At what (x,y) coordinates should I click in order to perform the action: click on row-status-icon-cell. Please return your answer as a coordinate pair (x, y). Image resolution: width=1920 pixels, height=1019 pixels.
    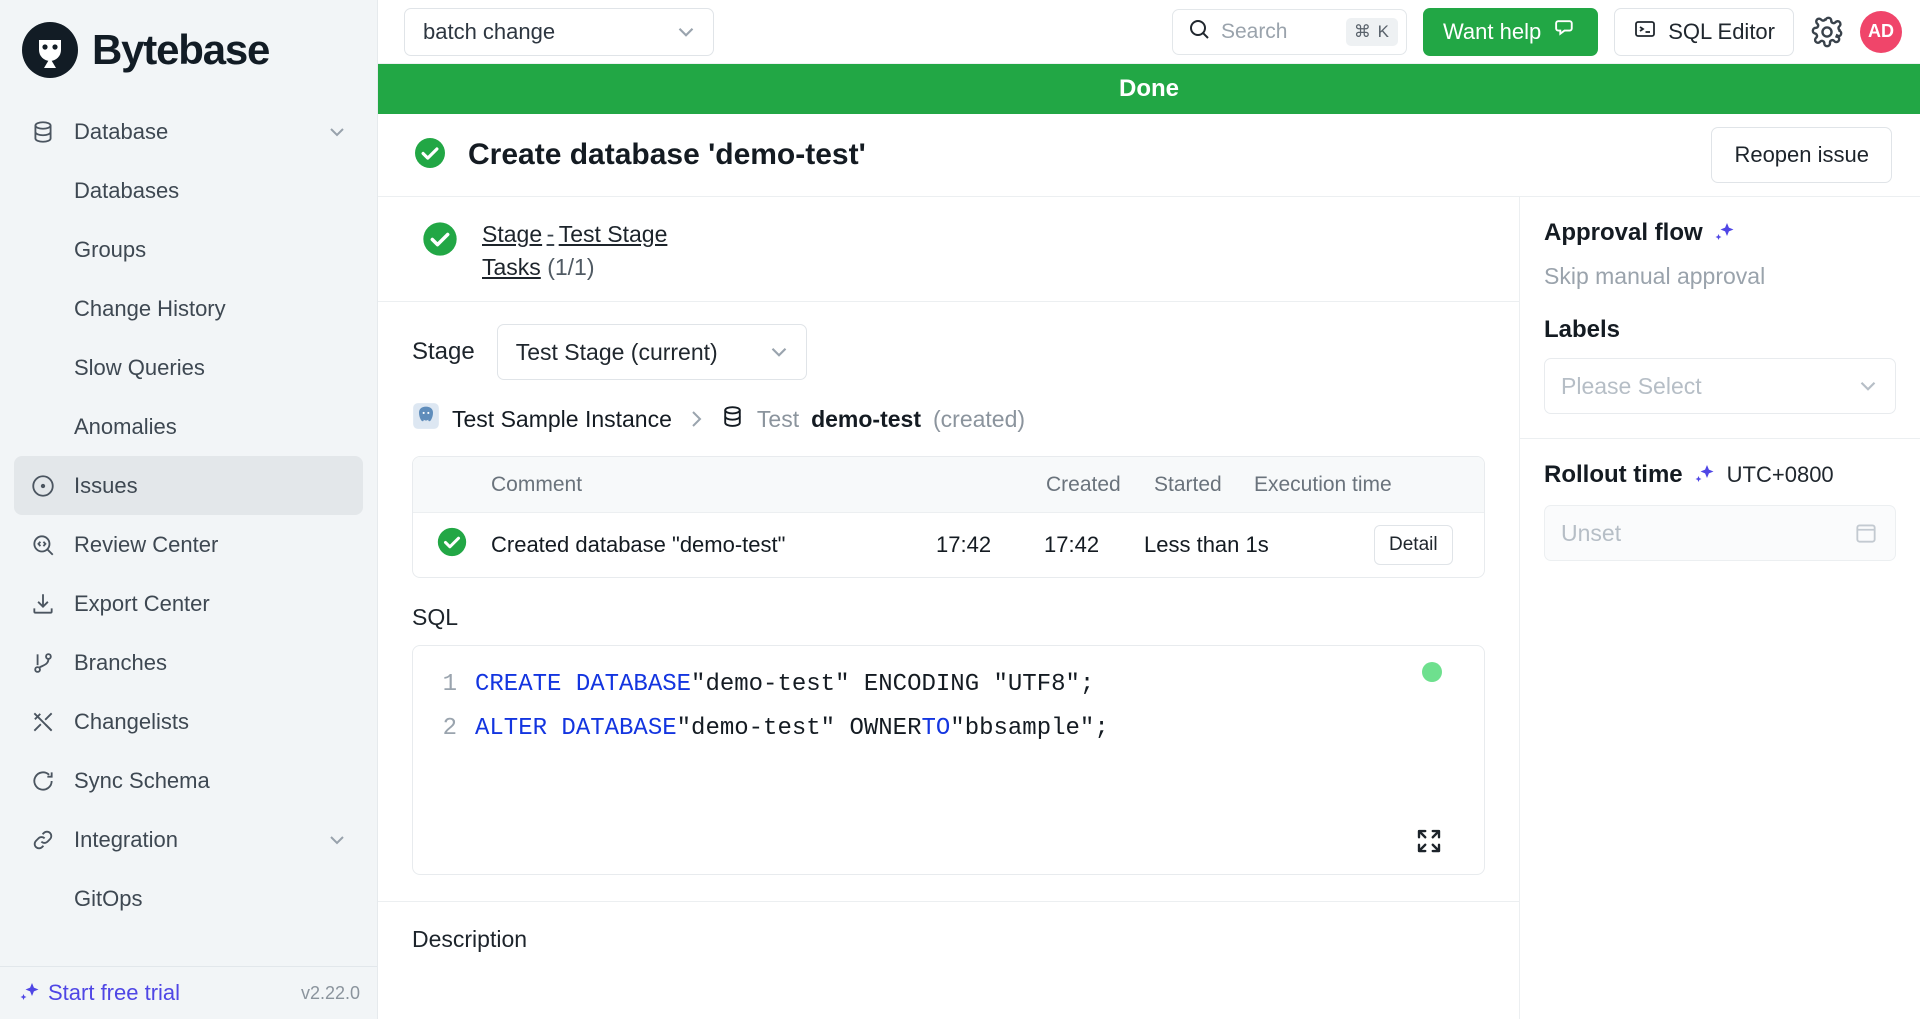
    Looking at the image, I should click on (452, 545).